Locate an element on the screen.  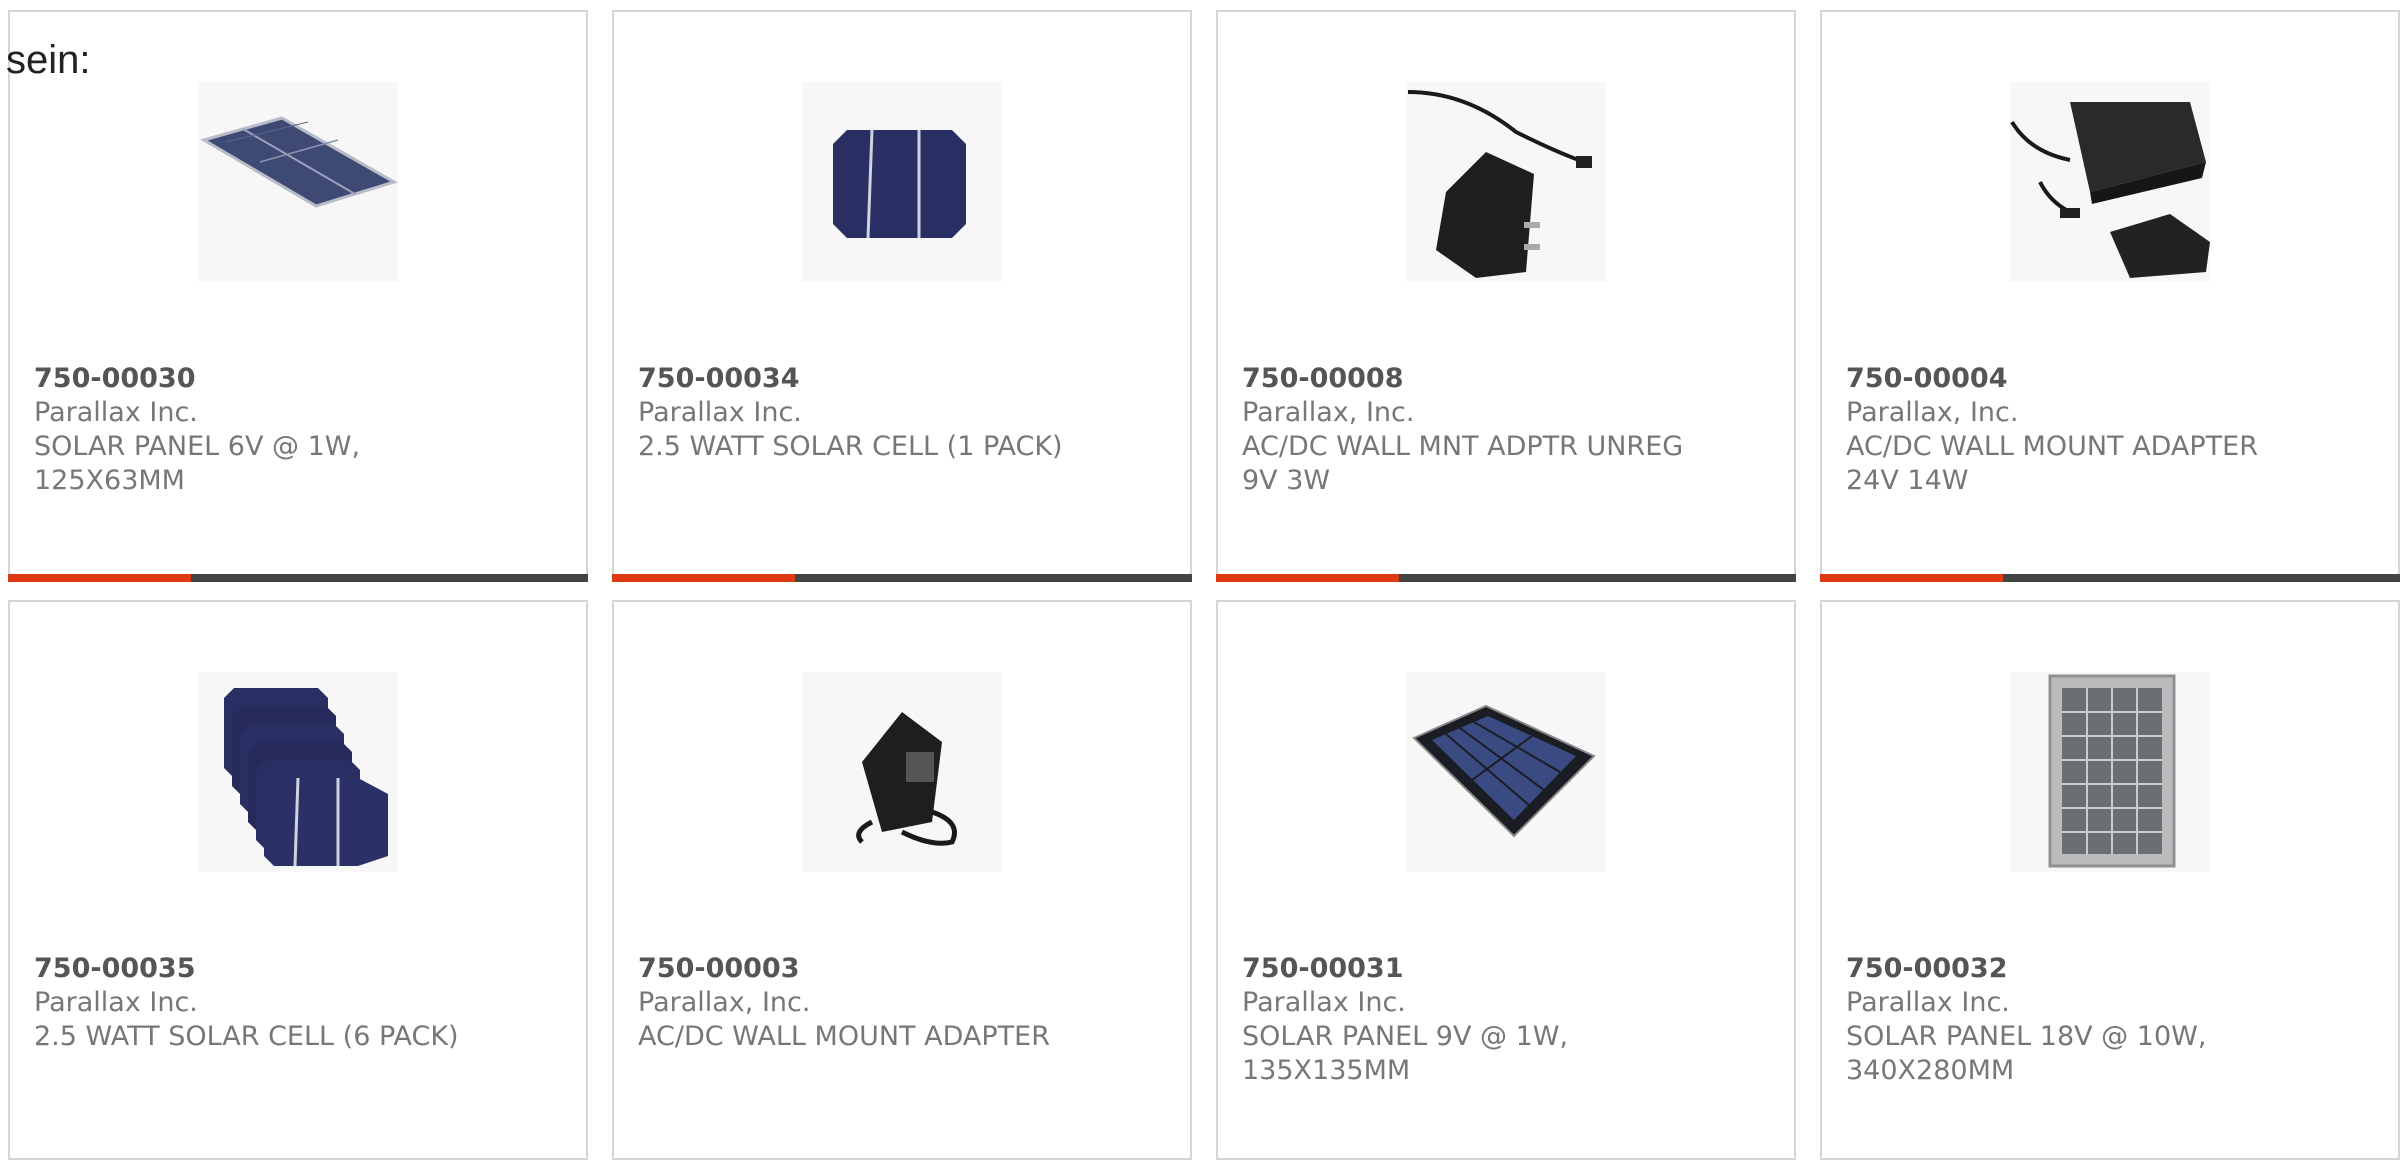
description: AC/DC WALL MNT ADPTR UNREG 9V 3W is located at coordinates (1463, 463).